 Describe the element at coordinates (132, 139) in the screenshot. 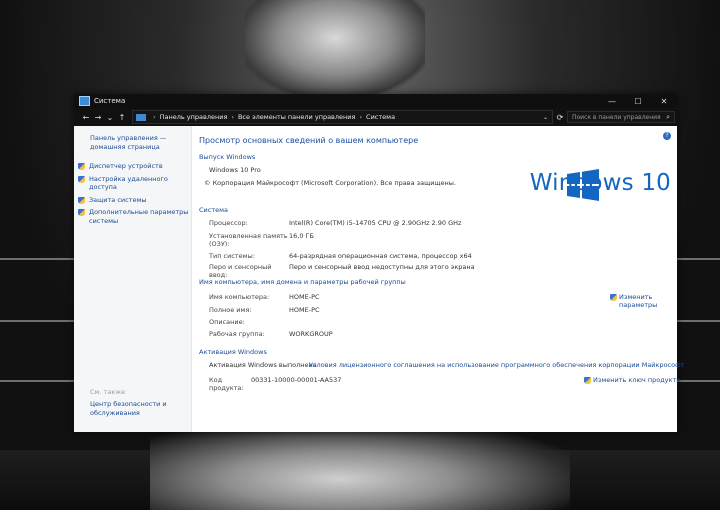

I see `control-panel-home-link: Панель управления — домашняя страница` at that location.